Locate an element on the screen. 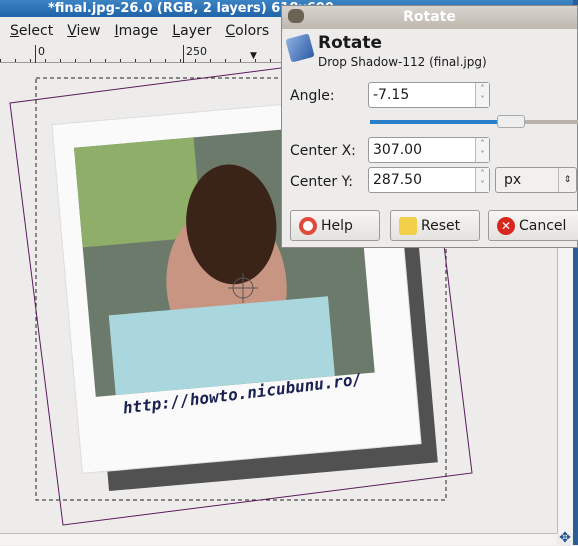  cancel-button: ✕ Cancel is located at coordinates (533, 225).